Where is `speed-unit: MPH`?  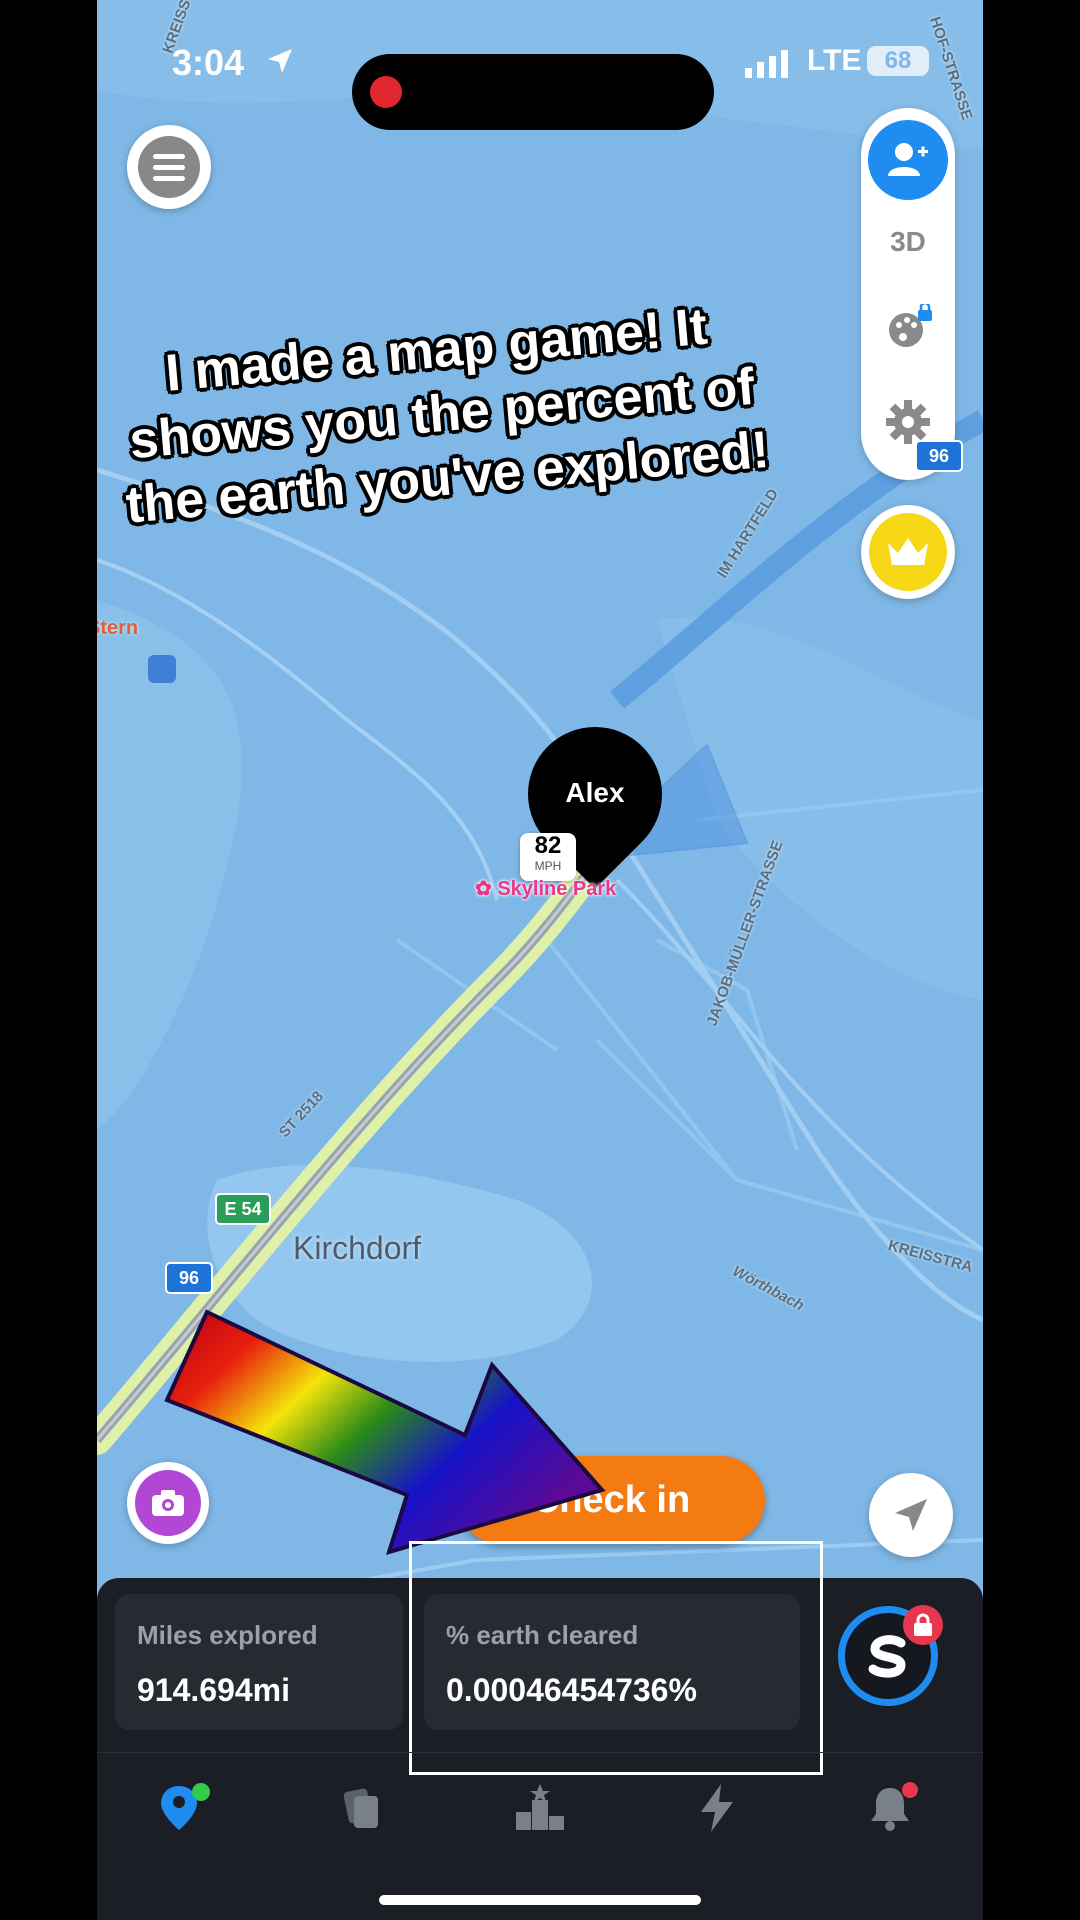
speed-unit: MPH is located at coordinates (548, 866).